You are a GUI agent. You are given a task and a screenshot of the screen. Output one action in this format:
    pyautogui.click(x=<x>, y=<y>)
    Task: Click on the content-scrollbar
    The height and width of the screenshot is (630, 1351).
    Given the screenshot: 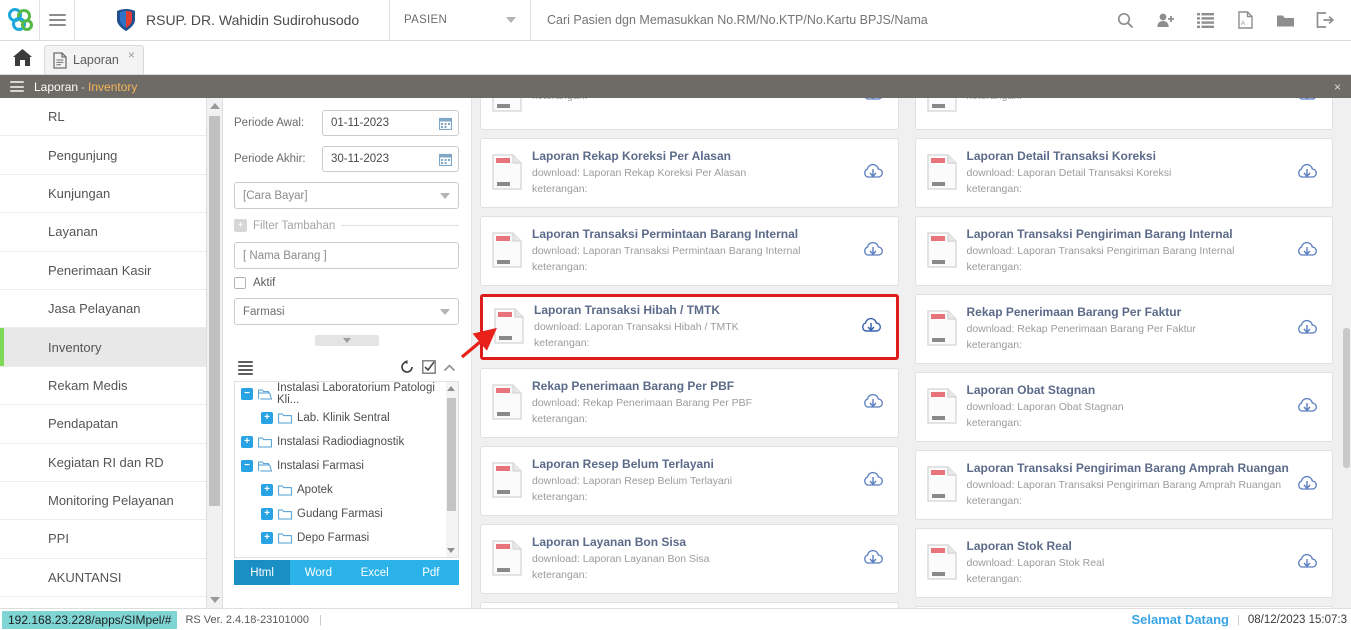 What is the action you would take?
    pyautogui.click(x=1346, y=353)
    